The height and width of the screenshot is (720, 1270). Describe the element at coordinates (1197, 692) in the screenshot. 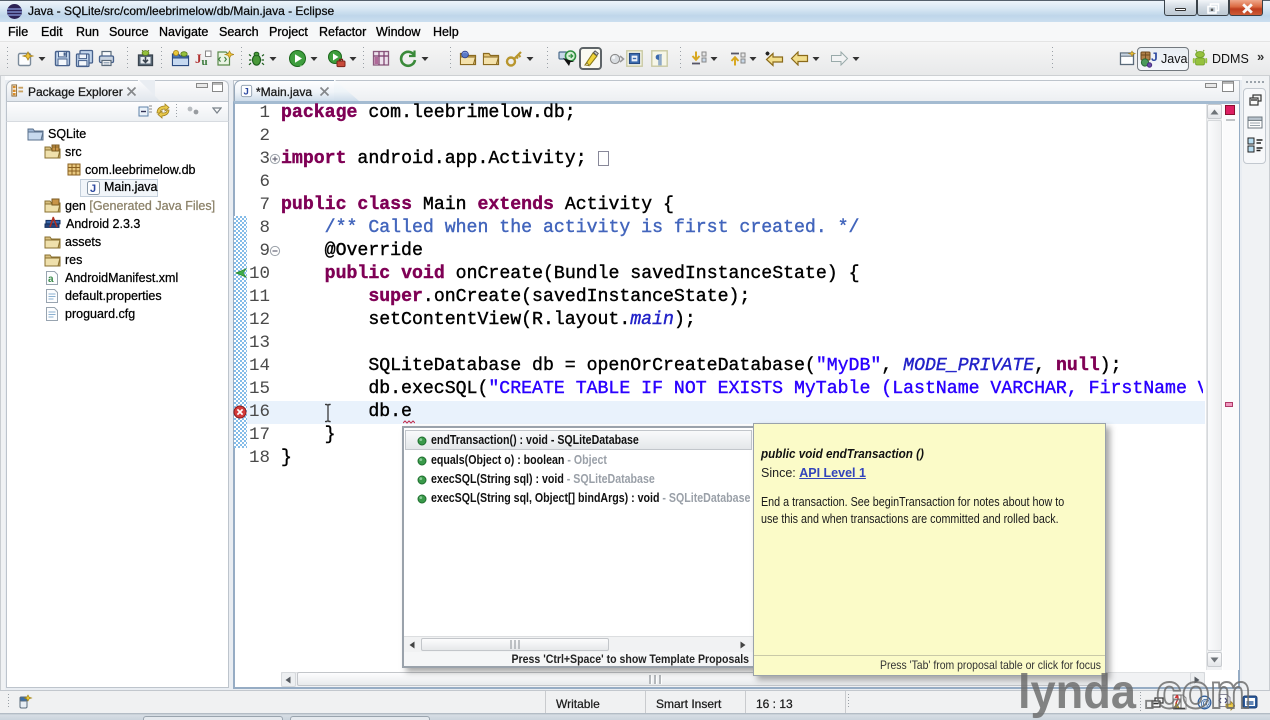

I see `svg-text: .com` at that location.